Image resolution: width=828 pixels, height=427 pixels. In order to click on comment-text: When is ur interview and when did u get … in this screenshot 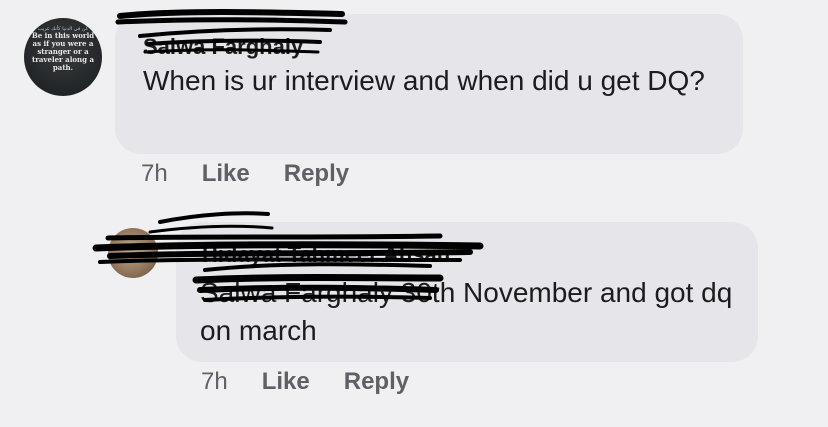, I will do `click(424, 80)`.